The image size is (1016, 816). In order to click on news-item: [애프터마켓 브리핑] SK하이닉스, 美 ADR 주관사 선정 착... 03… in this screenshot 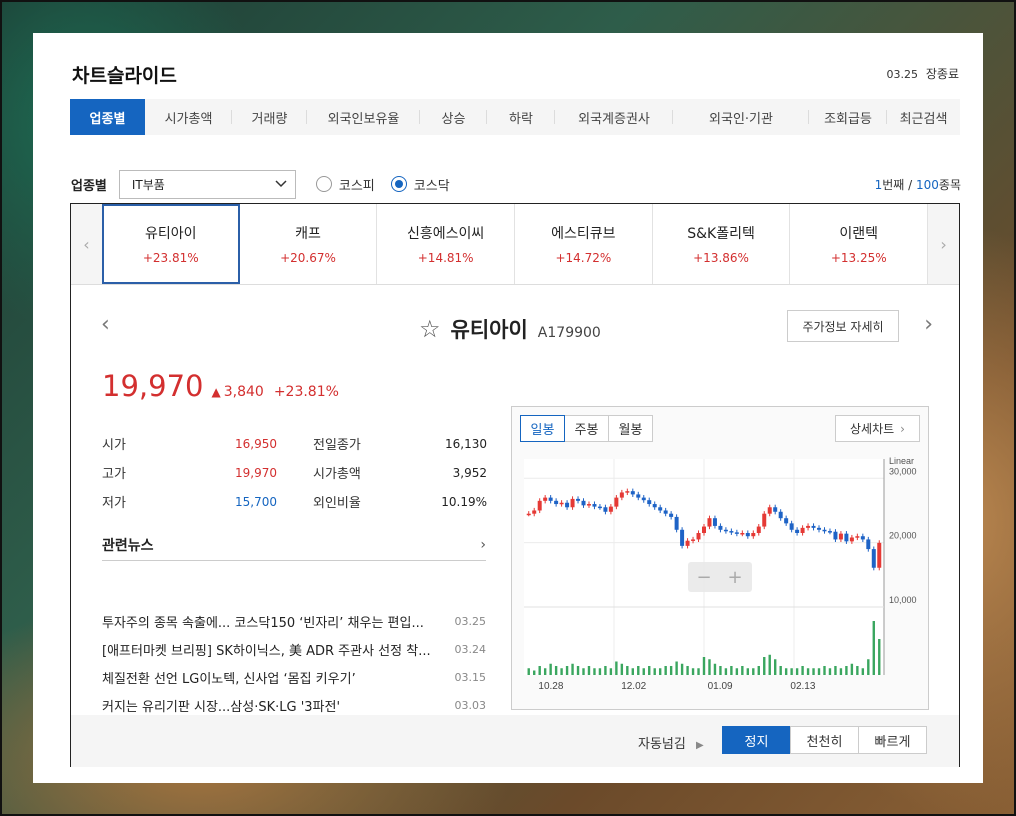, I will do `click(294, 649)`.